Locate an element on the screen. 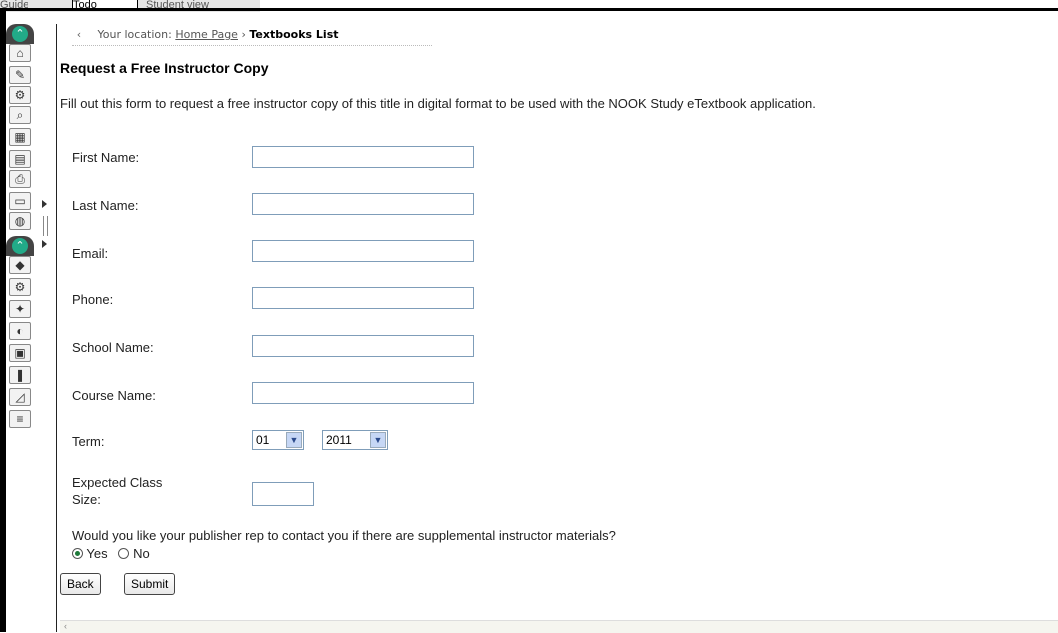 This screenshot has height=633, width=1058. term-year-select: 2011 ▼ is located at coordinates (355, 440).